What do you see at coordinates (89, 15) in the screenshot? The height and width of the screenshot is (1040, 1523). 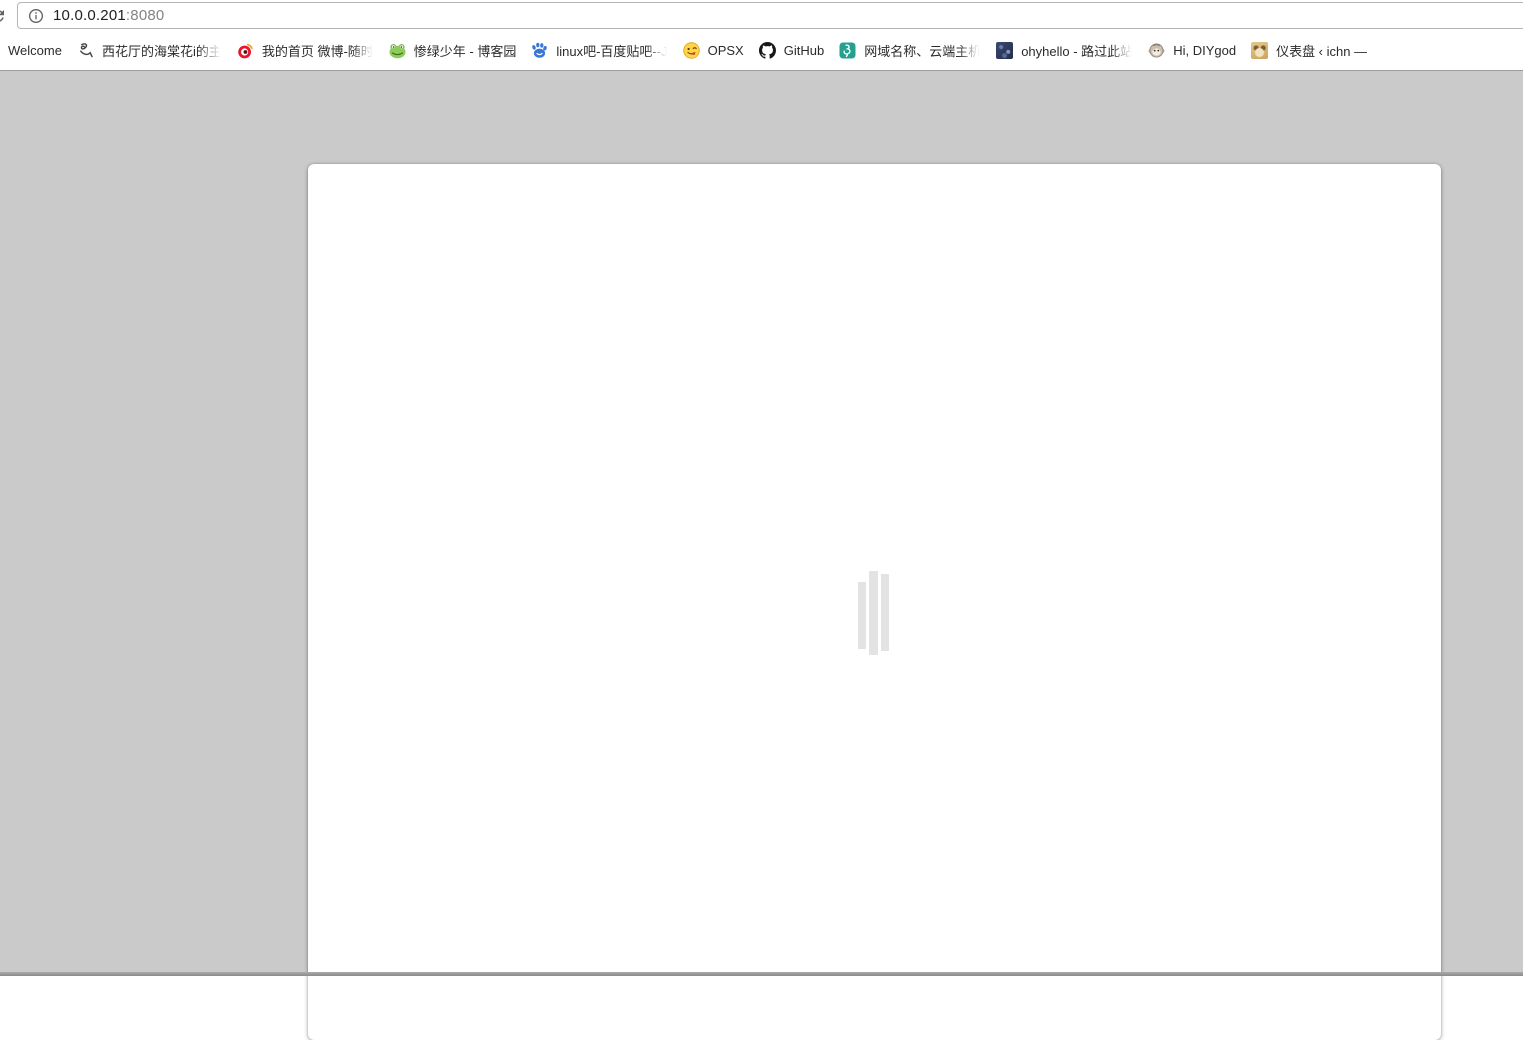 I see `url-host: 10.0.0.201` at bounding box center [89, 15].